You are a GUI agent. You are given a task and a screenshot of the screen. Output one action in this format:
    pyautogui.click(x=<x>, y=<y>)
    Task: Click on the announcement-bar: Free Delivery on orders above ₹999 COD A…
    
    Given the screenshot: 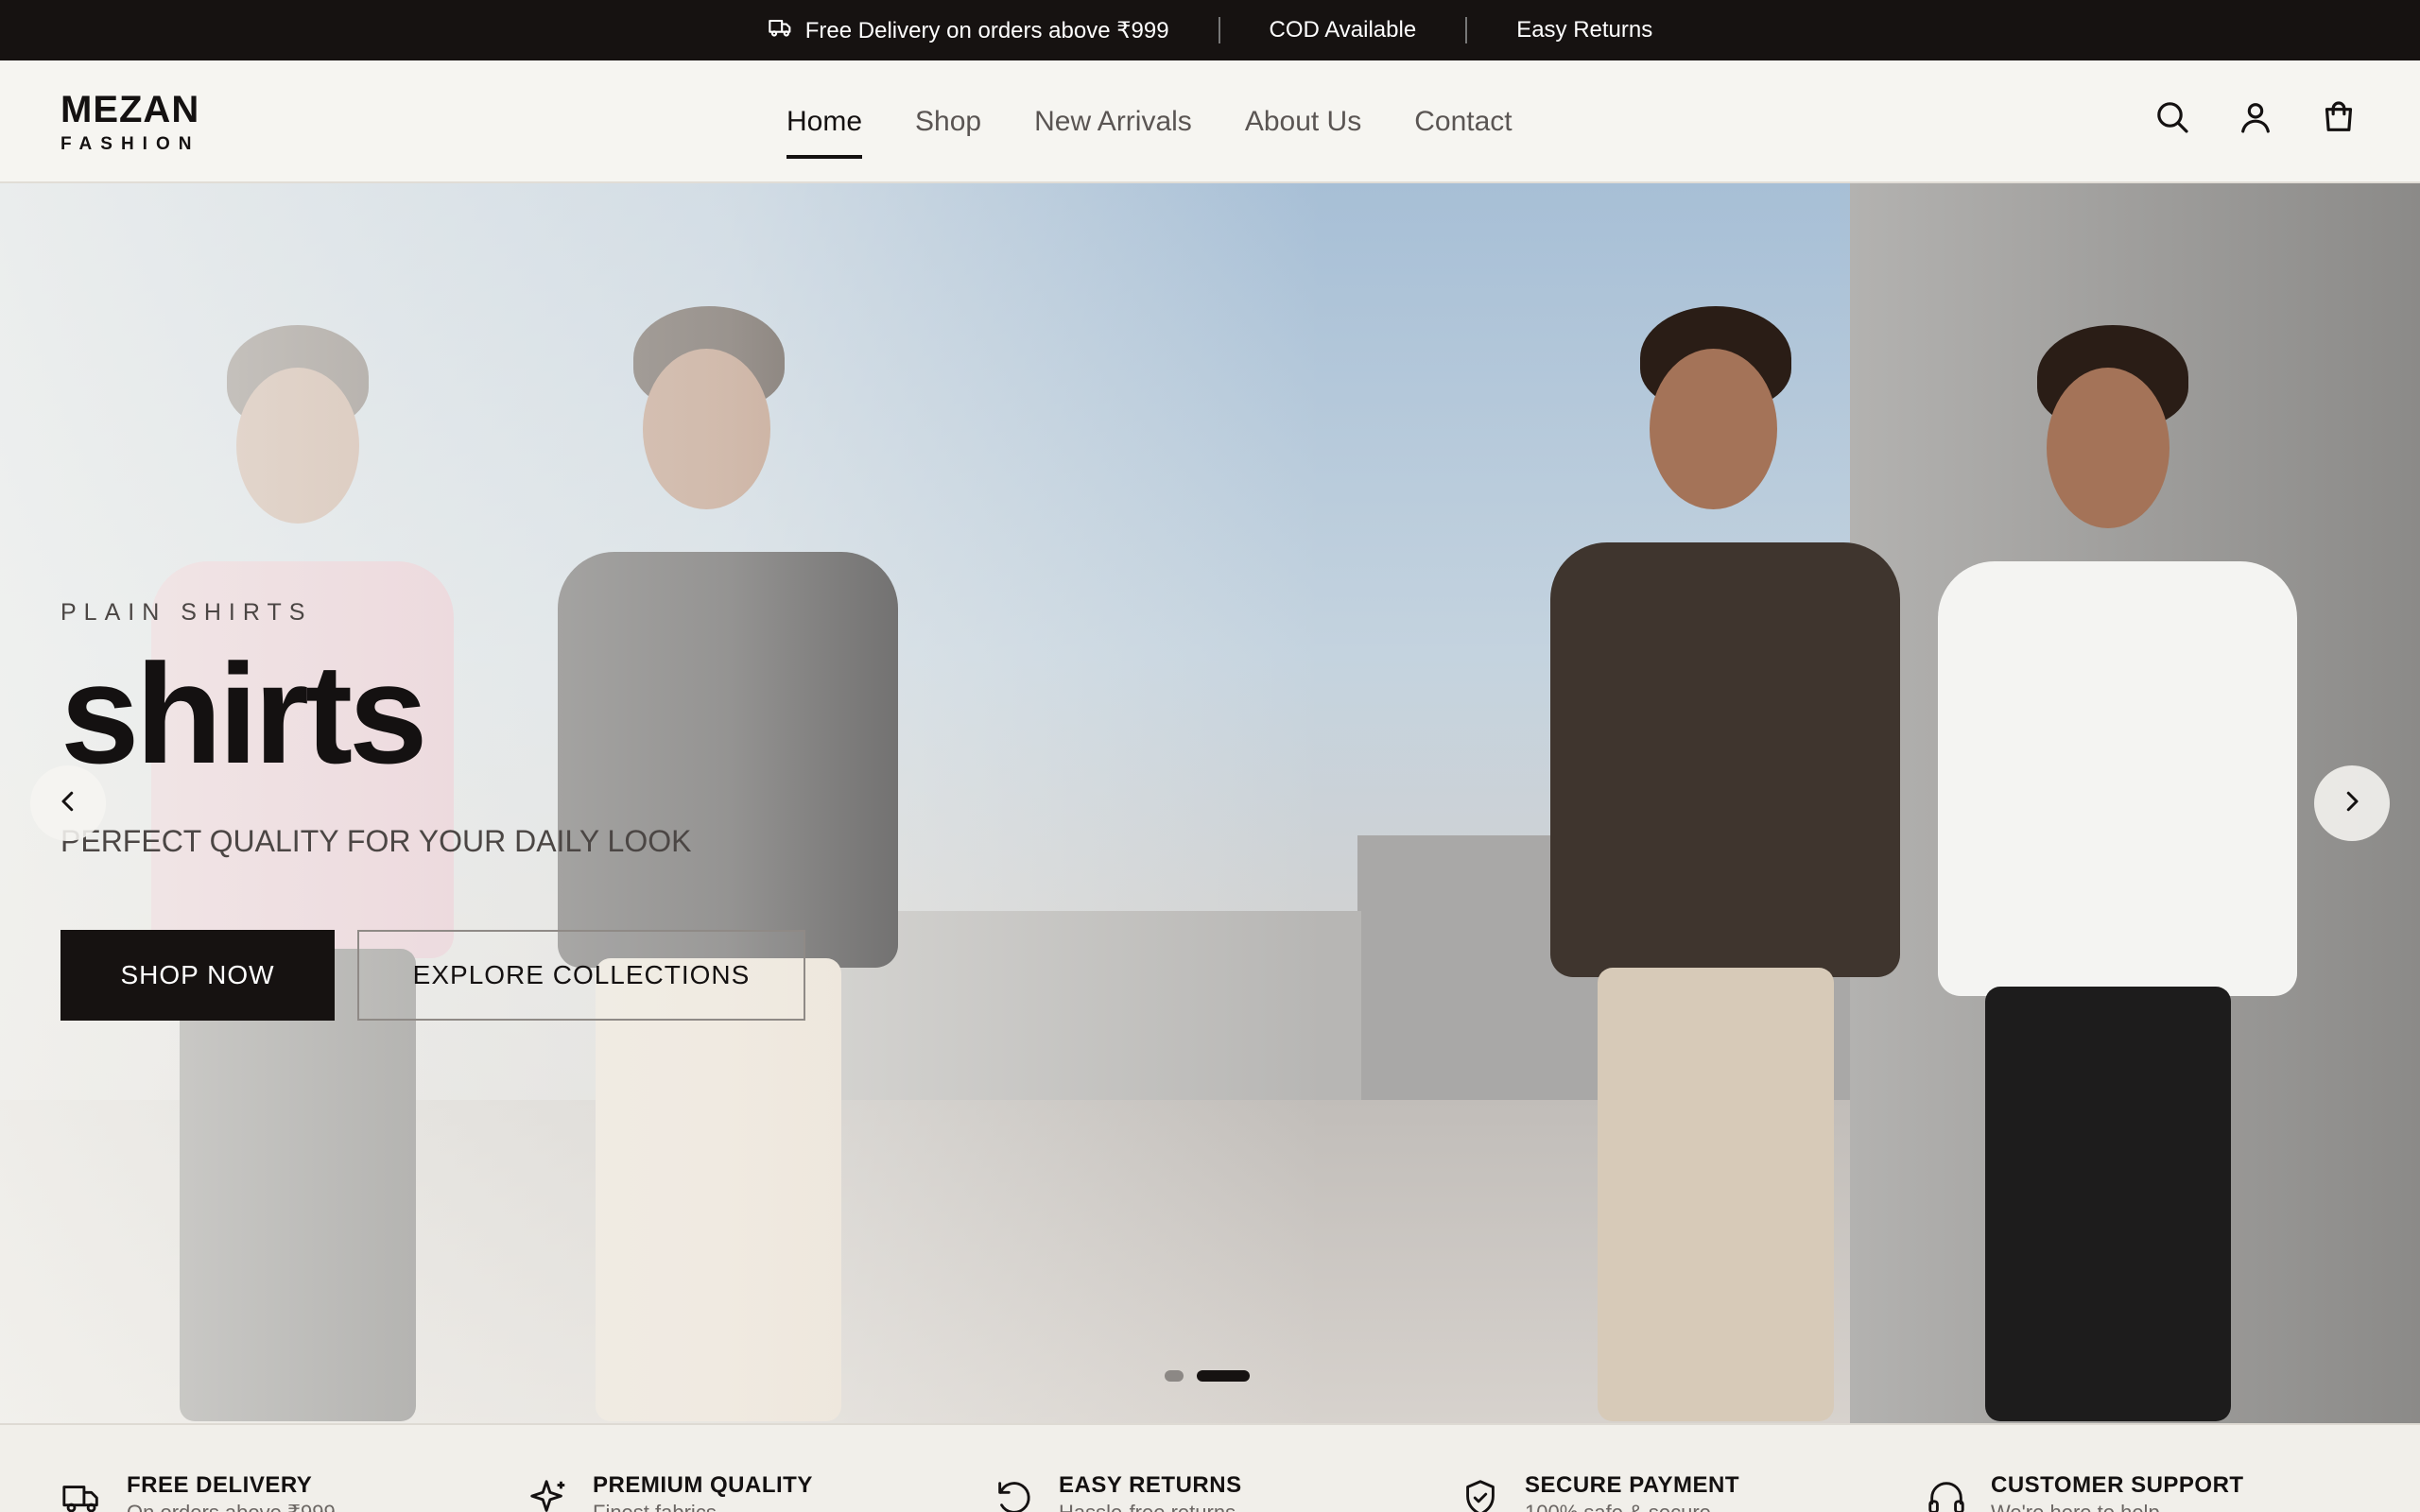 What is the action you would take?
    pyautogui.click(x=1210, y=30)
    